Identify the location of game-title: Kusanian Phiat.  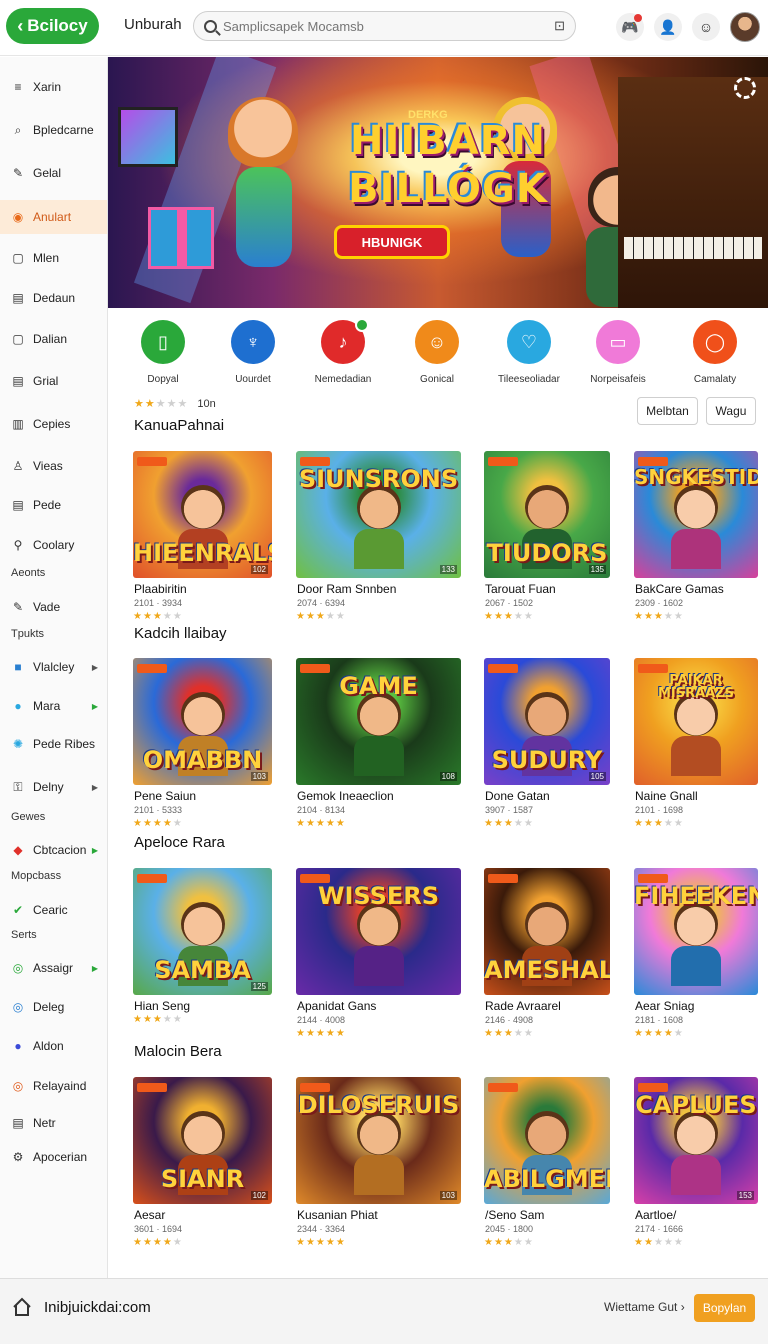
(337, 1215).